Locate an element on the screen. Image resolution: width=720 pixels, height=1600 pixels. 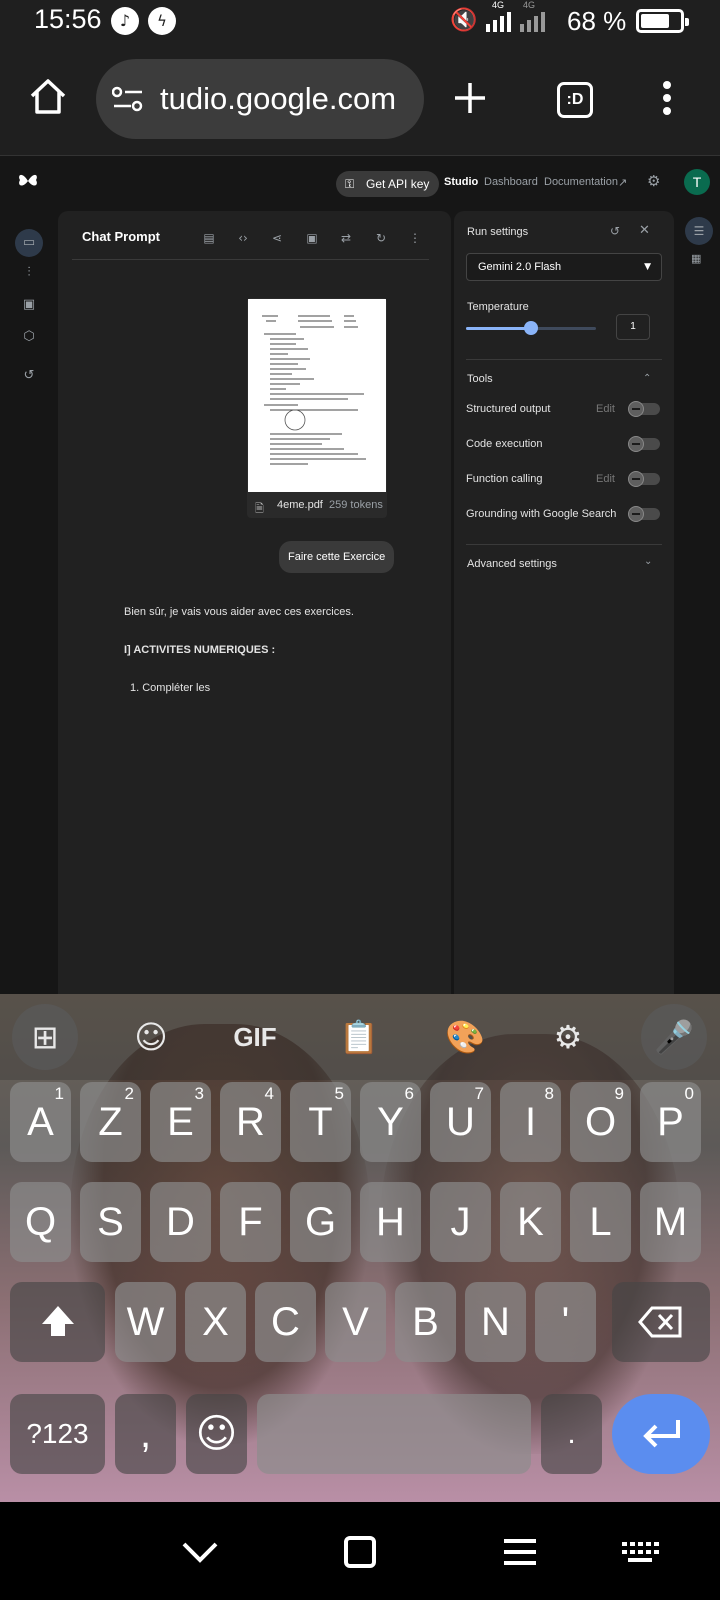
palette-icon: 🎨 is located at coordinates (465, 1037).